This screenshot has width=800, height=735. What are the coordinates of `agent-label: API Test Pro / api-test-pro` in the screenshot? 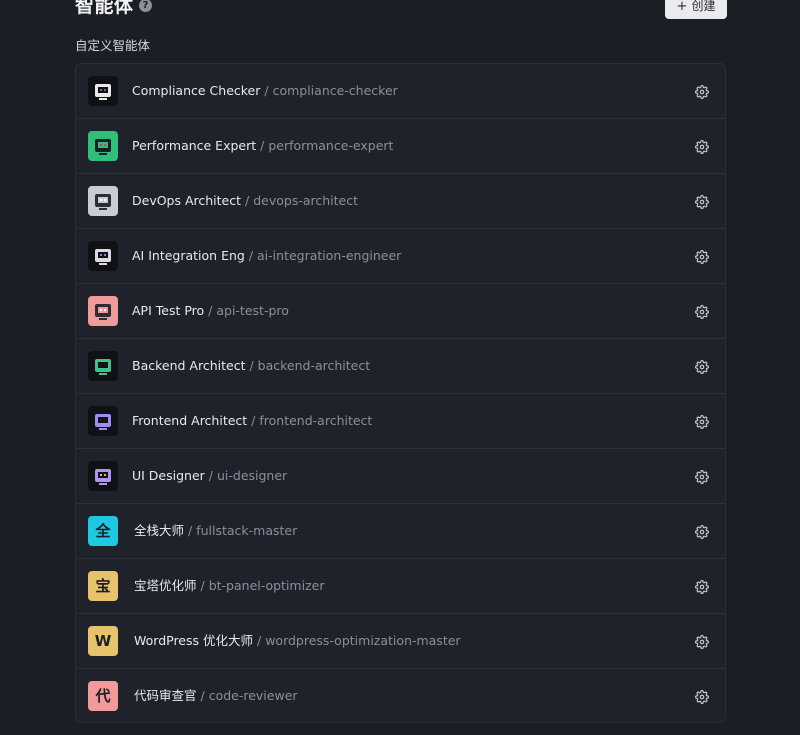 It's located at (210, 311).